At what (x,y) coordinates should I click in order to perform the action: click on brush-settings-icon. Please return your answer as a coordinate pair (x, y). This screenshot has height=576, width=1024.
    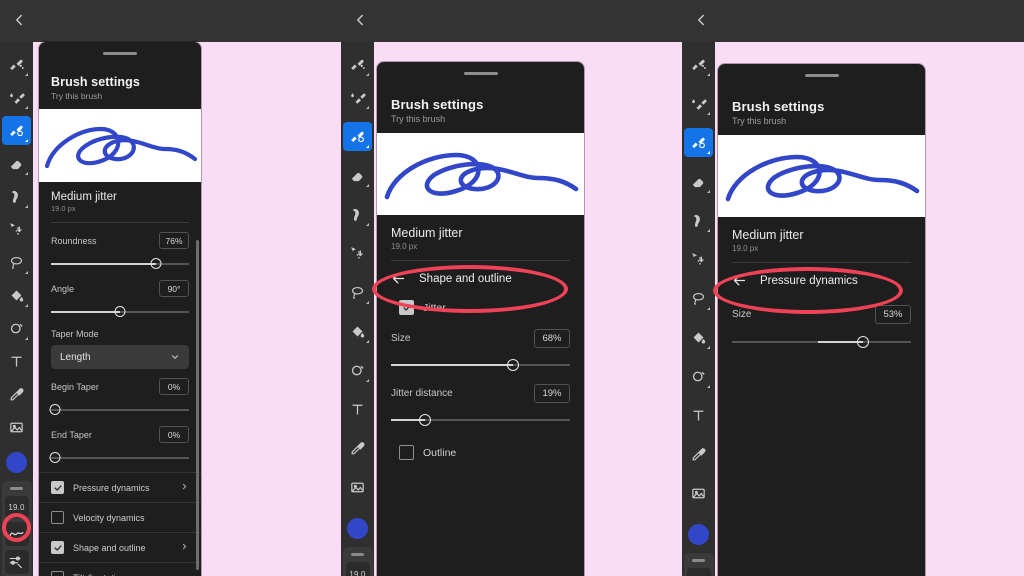
    Looking at the image, I should click on (16, 562).